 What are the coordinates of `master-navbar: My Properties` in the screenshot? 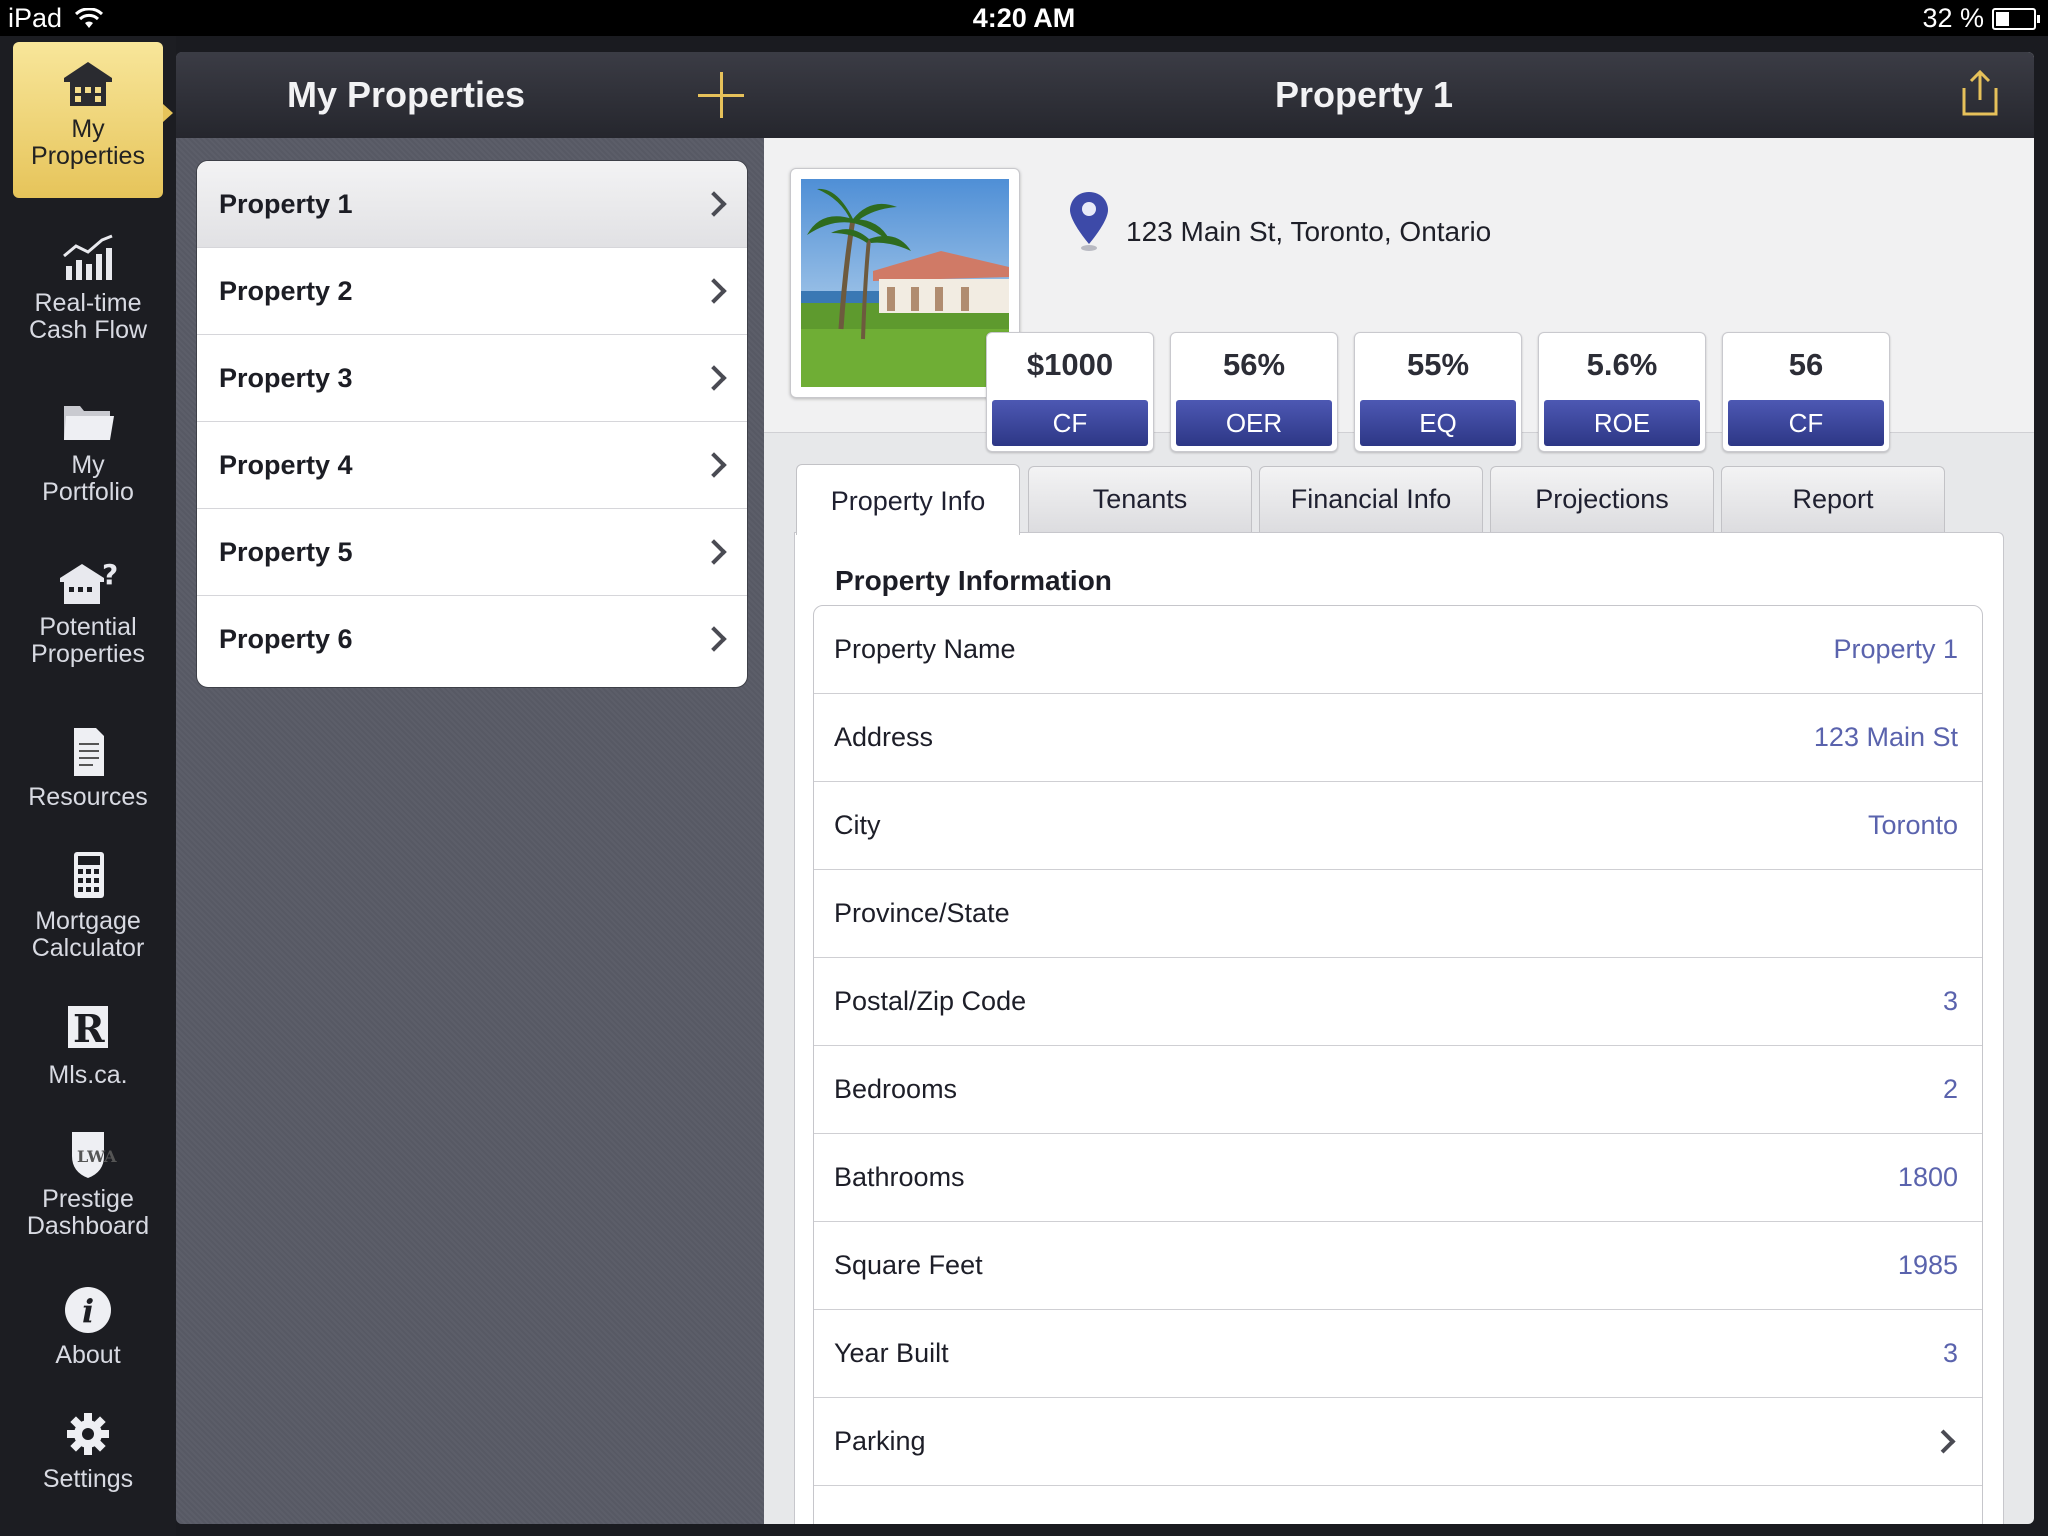 It's located at (470, 95).